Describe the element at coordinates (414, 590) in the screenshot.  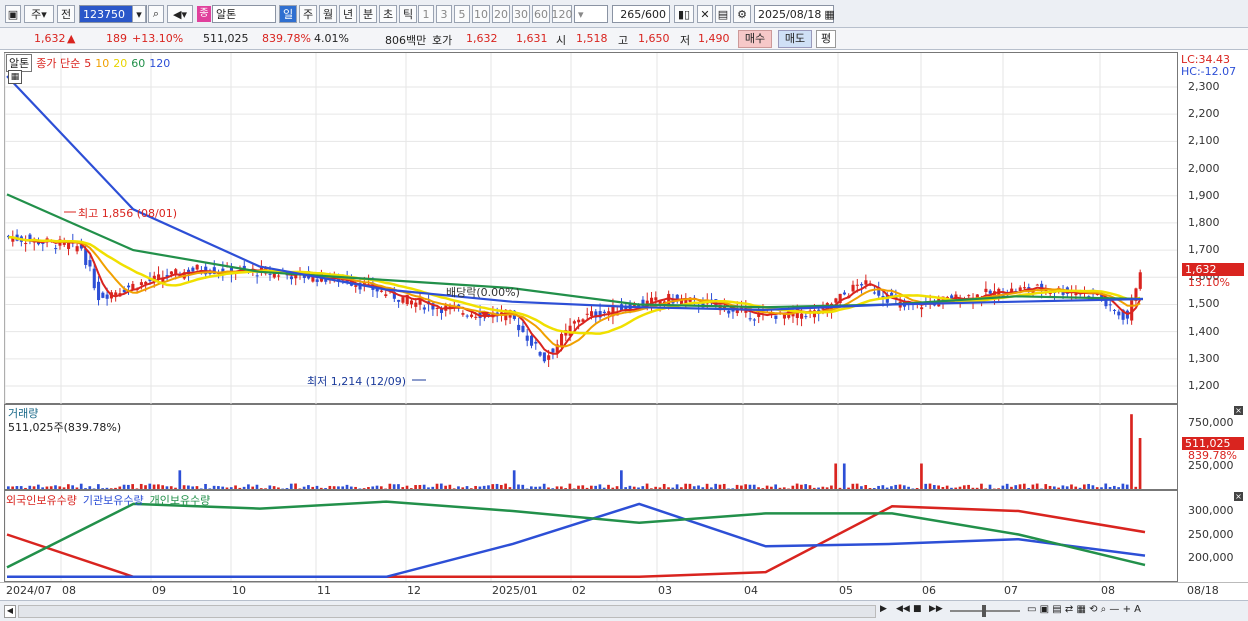
I see `x-tick: 12` at that location.